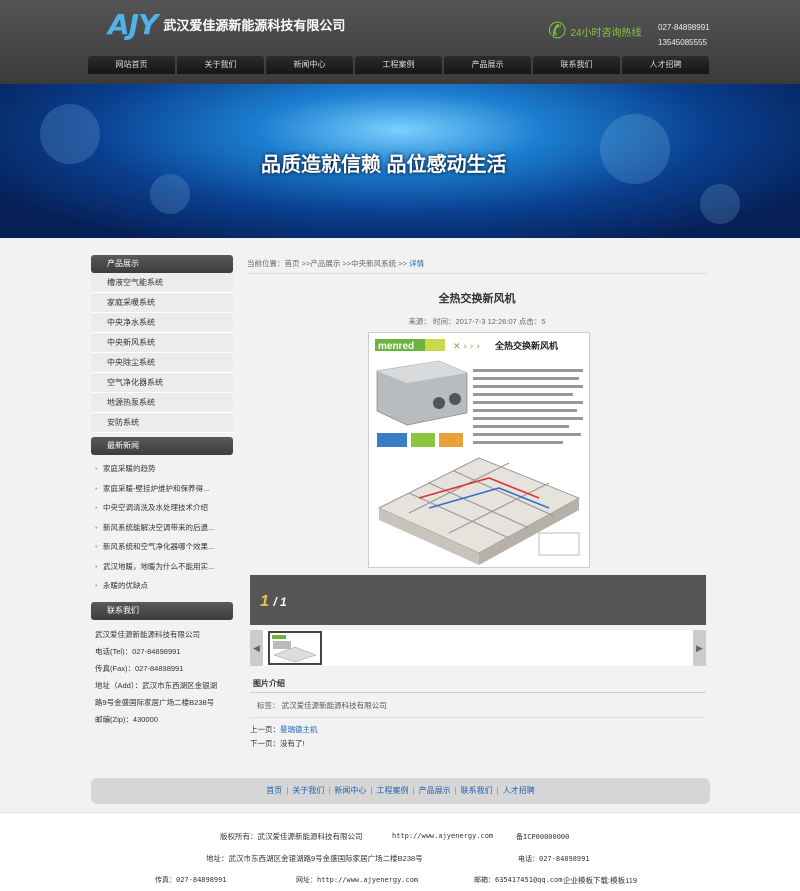 This screenshot has width=800, height=891. What do you see at coordinates (162, 469) in the screenshot?
I see `news-item: 家庭采暖的趋势` at bounding box center [162, 469].